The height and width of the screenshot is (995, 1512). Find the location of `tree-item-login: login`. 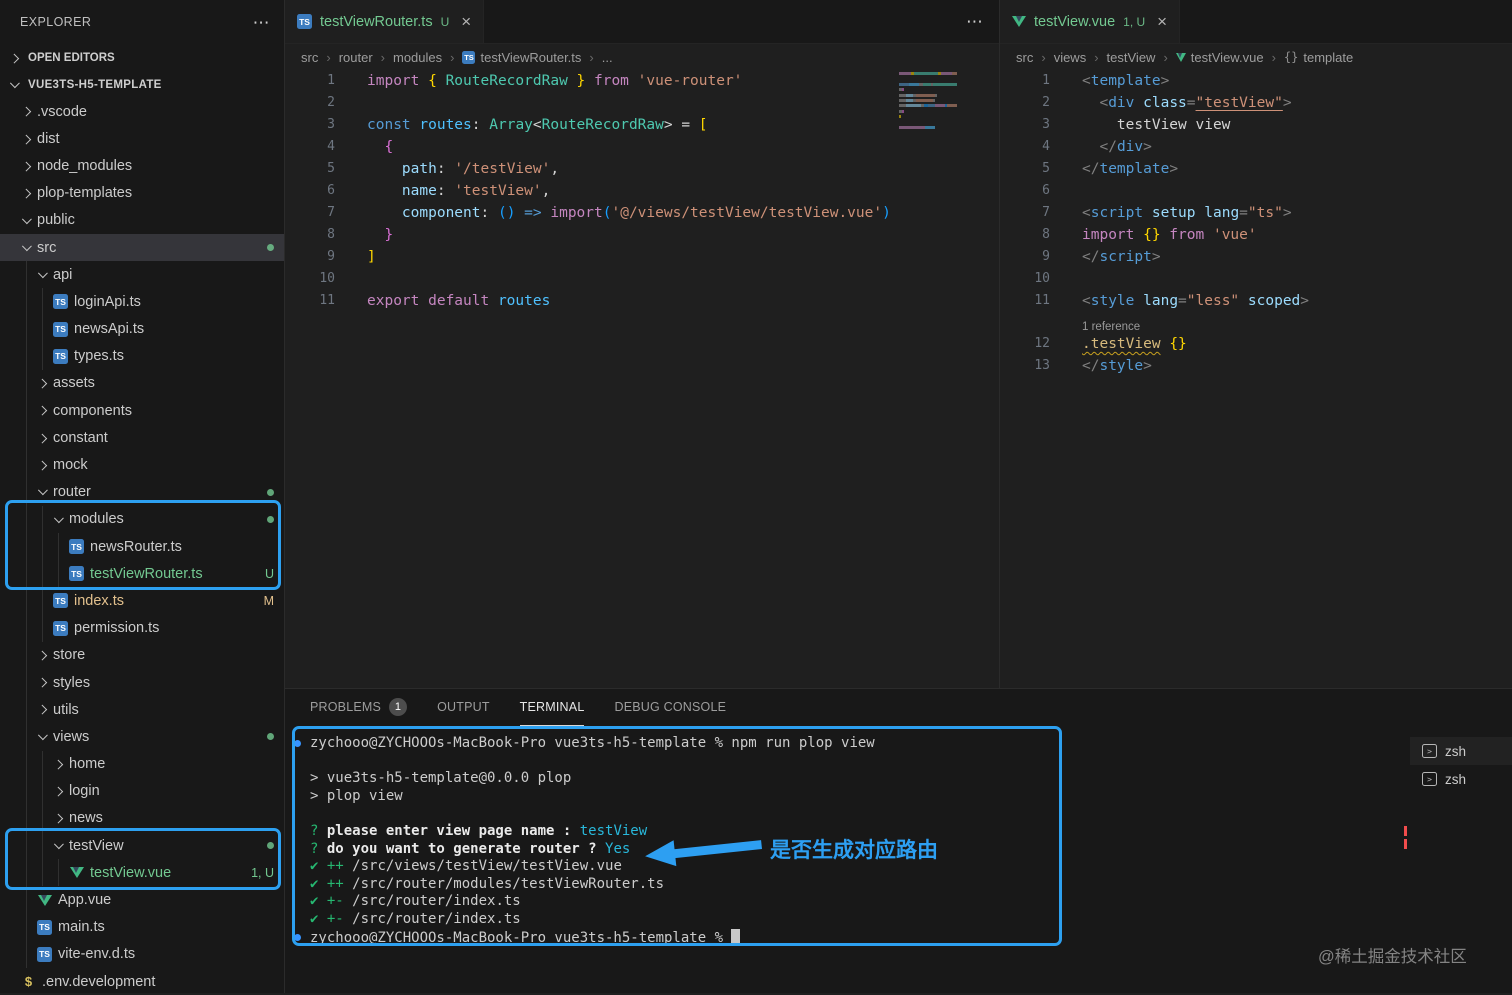

tree-item-login: login is located at coordinates (142, 791).